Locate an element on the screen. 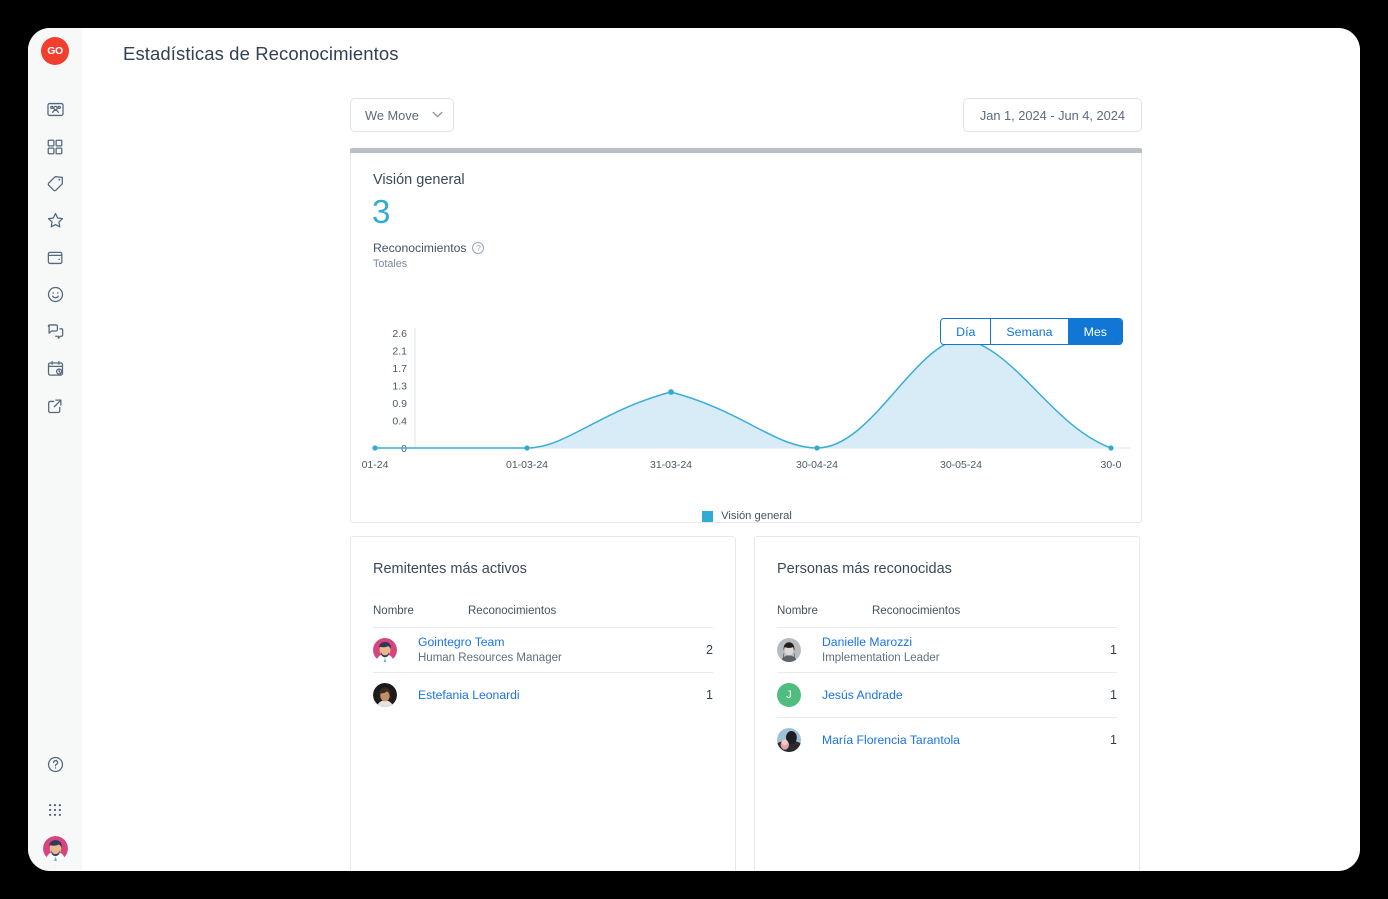  controls-row: We Move Jan 1, 2024 - Jun 4, 2024 is located at coordinates (746, 115).